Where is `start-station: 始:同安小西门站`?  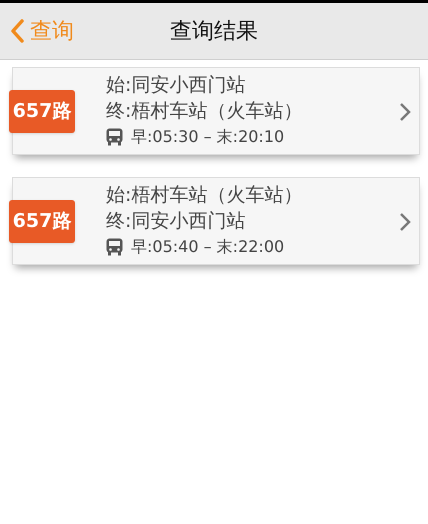 start-station: 始:同安小西门站 is located at coordinates (176, 85).